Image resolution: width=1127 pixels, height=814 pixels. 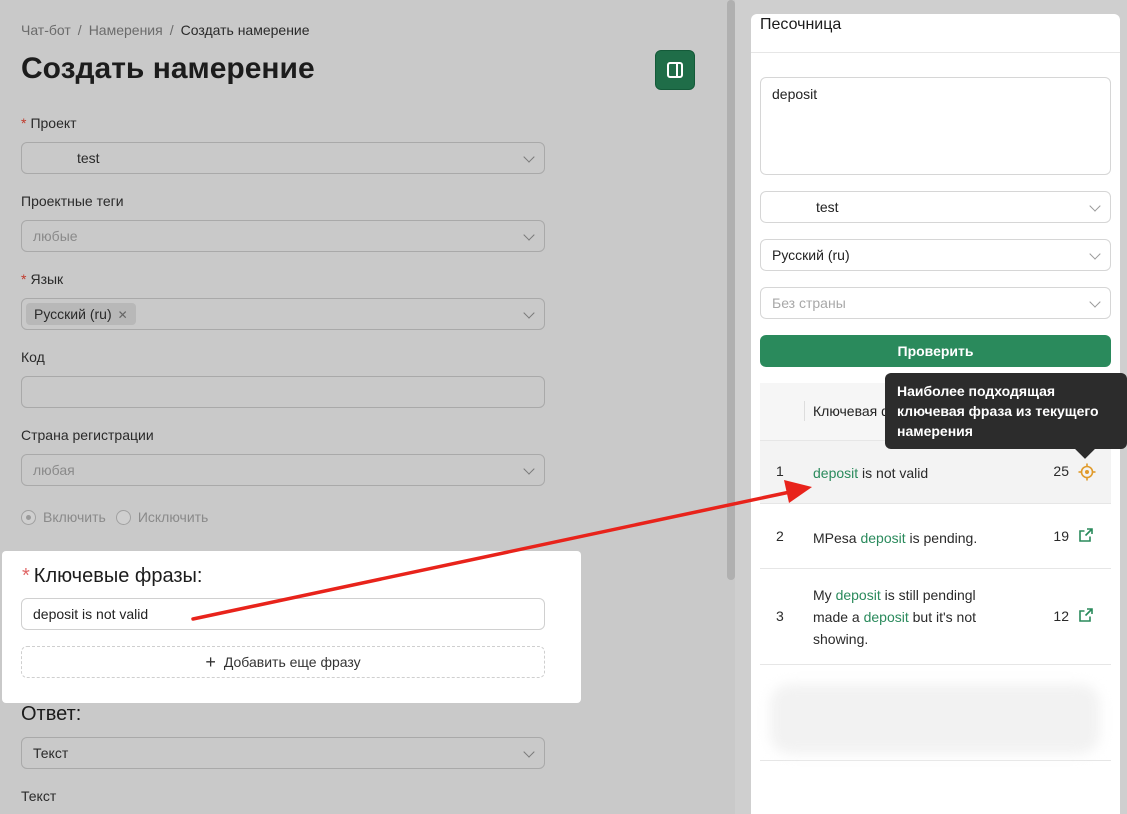 I want to click on sandbox-project-select: test, so click(x=935, y=207).